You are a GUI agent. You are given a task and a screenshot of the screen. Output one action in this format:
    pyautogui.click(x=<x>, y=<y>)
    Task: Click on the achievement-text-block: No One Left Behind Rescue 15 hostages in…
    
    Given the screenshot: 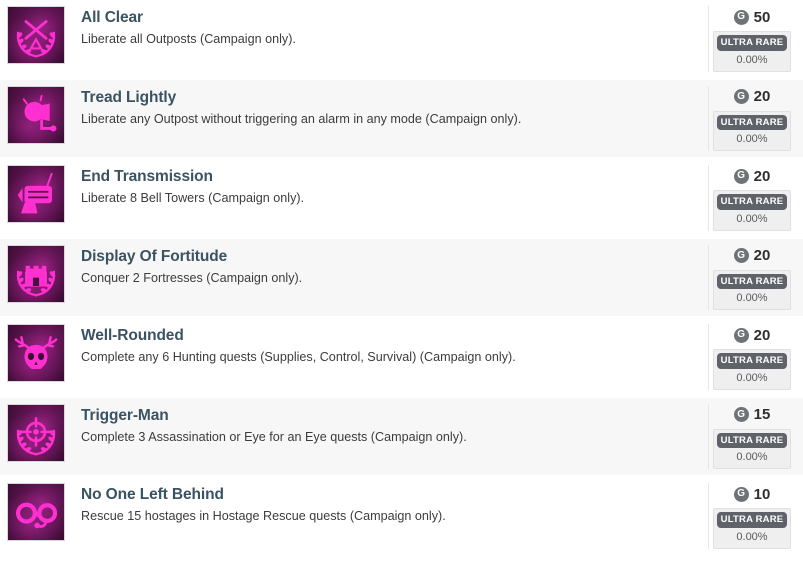 What is the action you would take?
    pyautogui.click(x=345, y=504)
    